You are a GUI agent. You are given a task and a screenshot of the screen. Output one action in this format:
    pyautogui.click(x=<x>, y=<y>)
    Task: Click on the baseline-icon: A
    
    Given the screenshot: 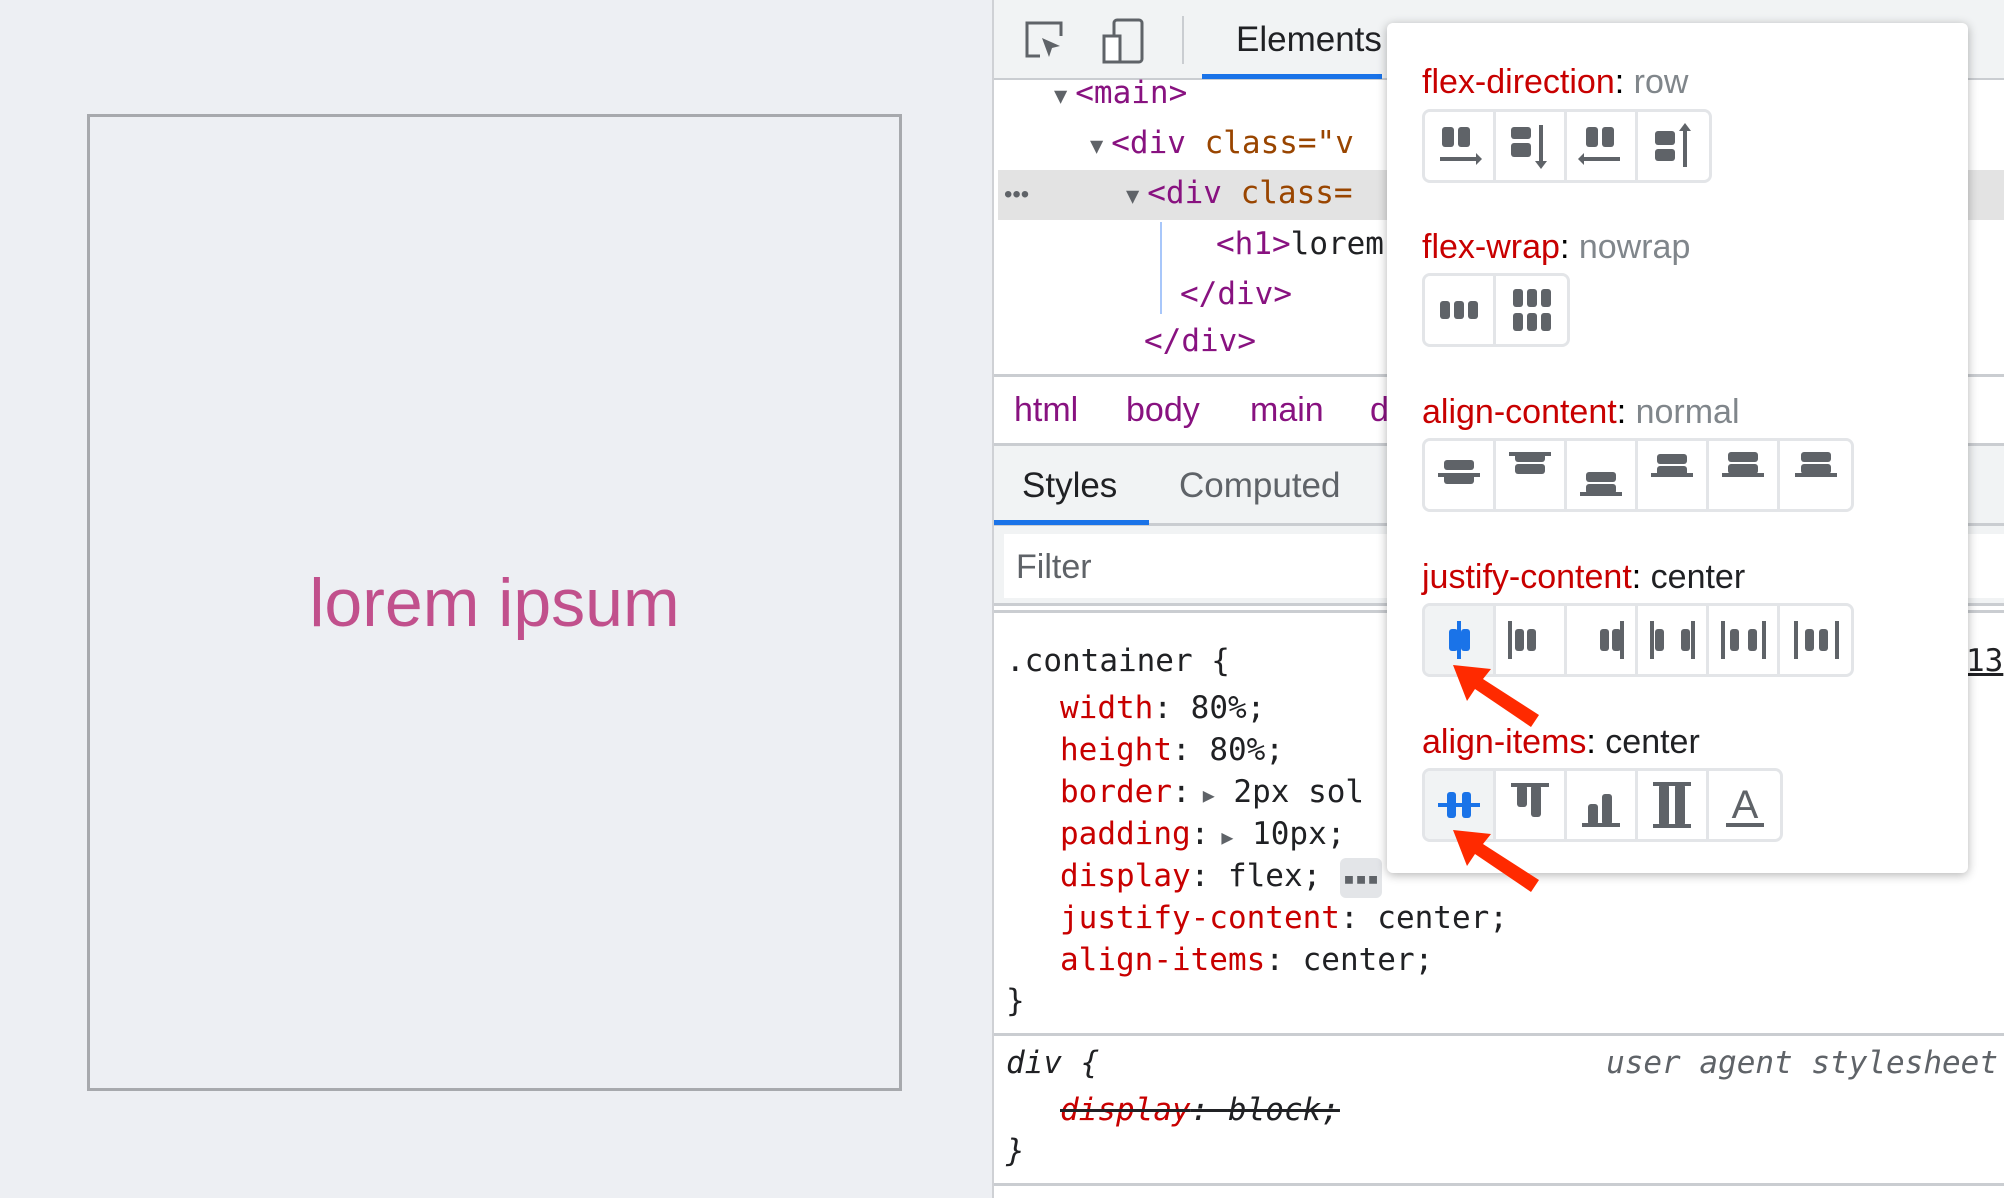 What is the action you would take?
    pyautogui.click(x=1744, y=805)
    